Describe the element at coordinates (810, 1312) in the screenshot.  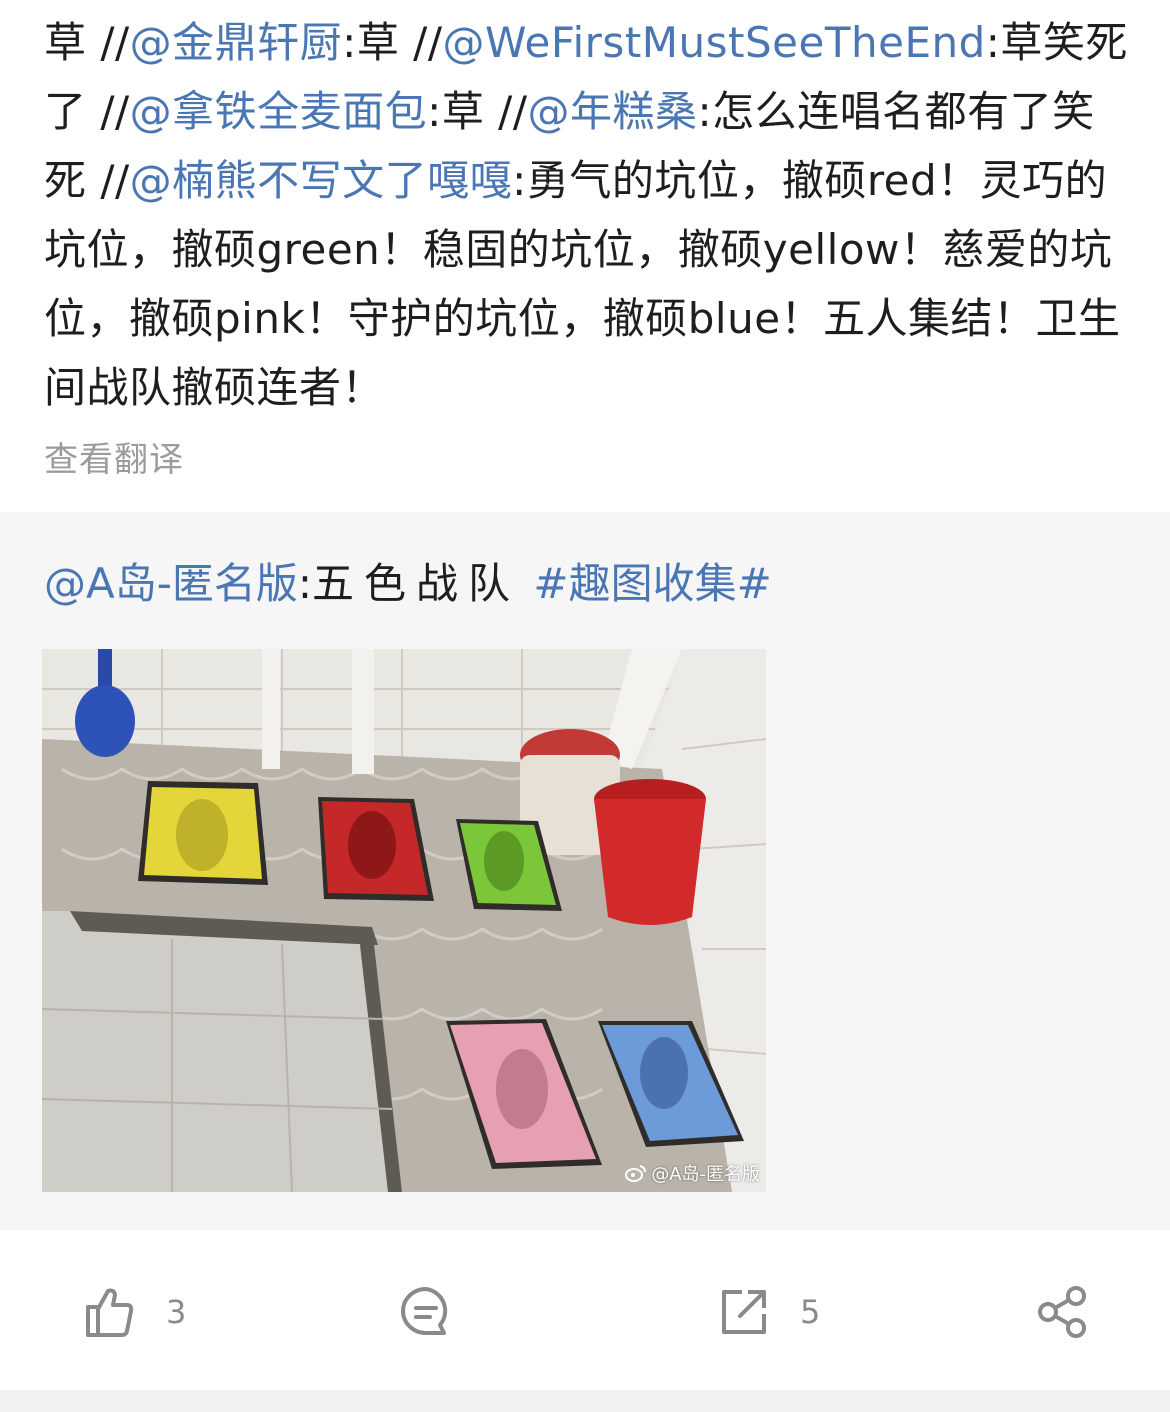
I see `repost-count: 5` at that location.